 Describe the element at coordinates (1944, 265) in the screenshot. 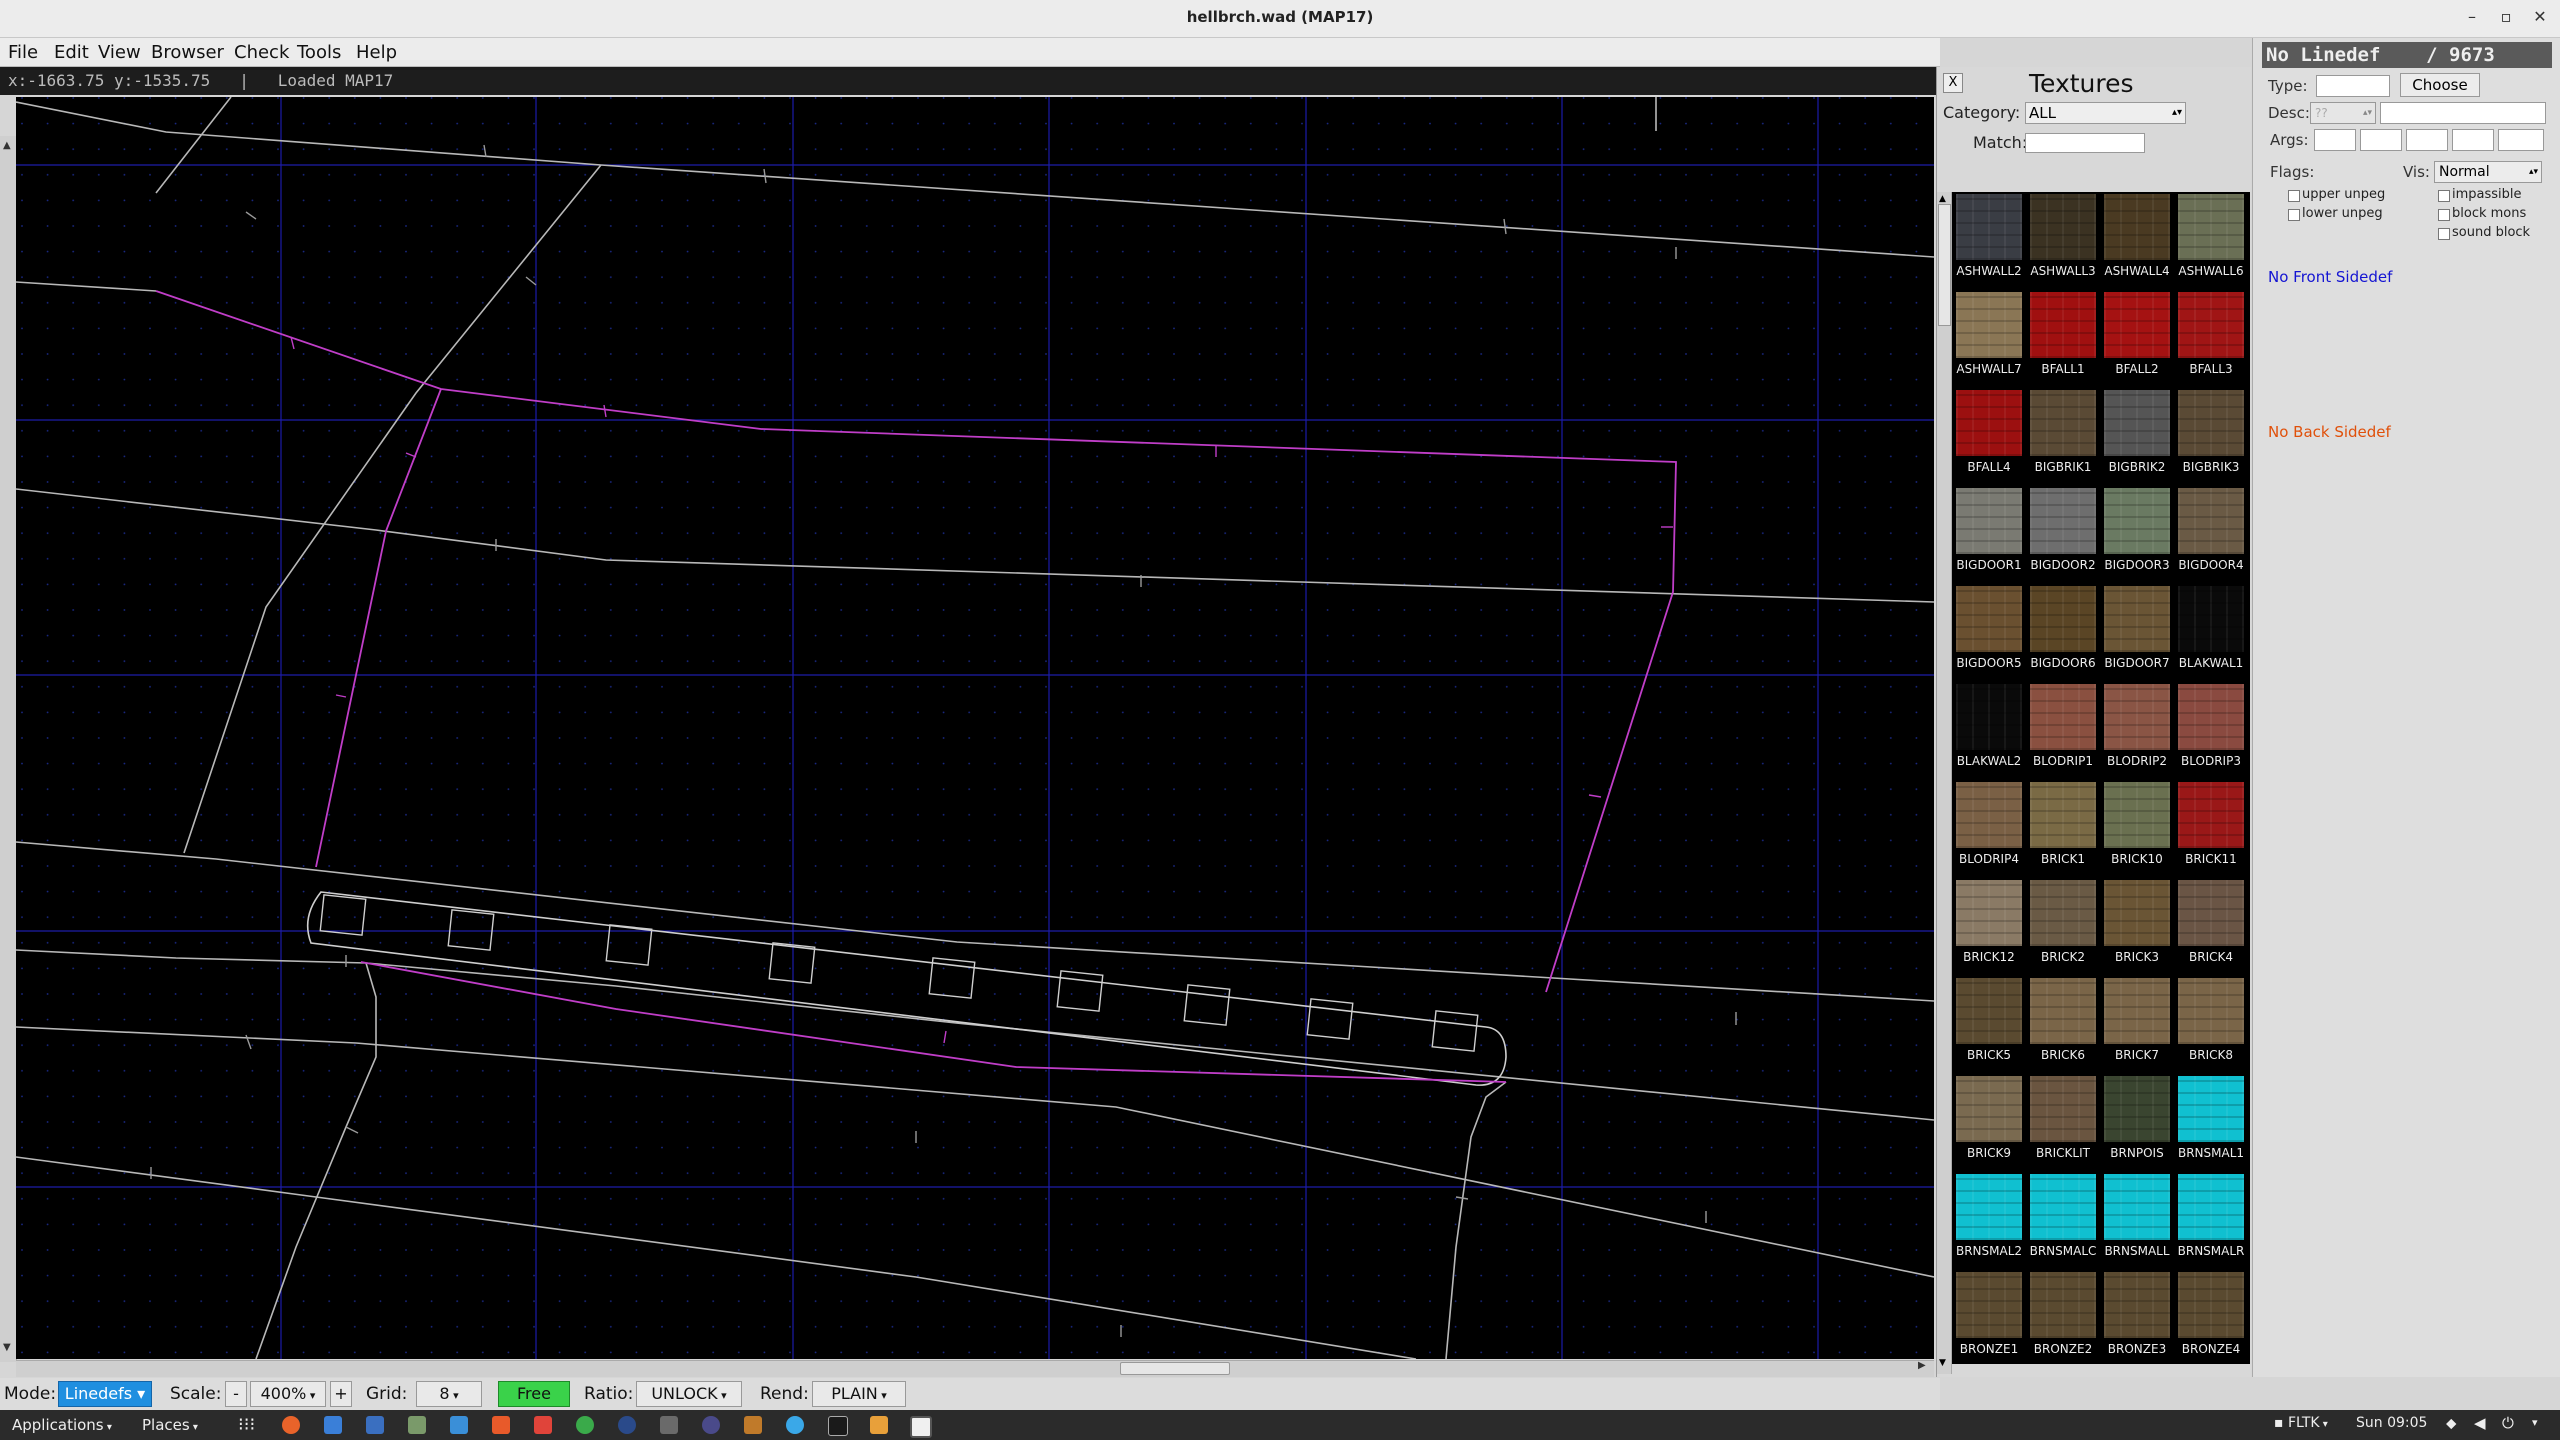

I see `textures-scroll-thumb` at that location.